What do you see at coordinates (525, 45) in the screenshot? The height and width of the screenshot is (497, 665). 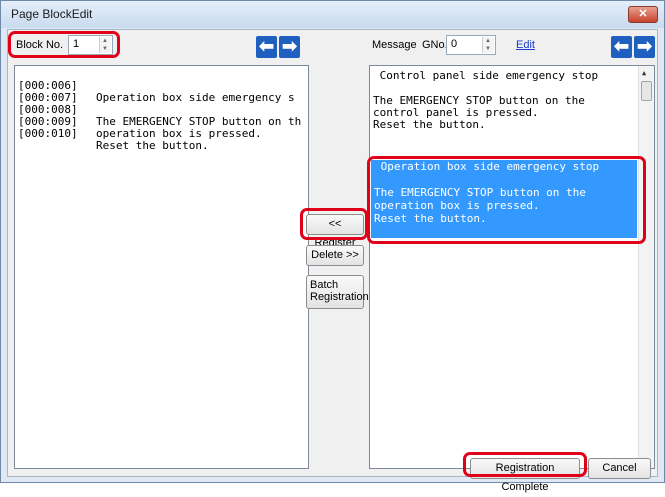 I see `edit-link: Edit` at bounding box center [525, 45].